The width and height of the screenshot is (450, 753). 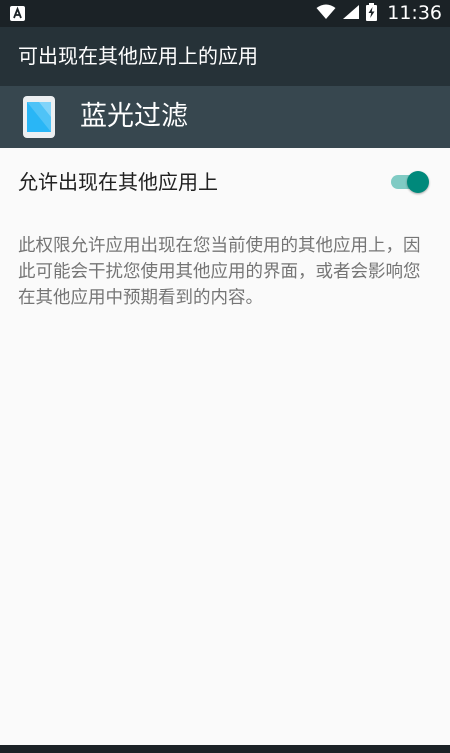 What do you see at coordinates (118, 182) in the screenshot?
I see `permission-label: 允许出现在其他应用上` at bounding box center [118, 182].